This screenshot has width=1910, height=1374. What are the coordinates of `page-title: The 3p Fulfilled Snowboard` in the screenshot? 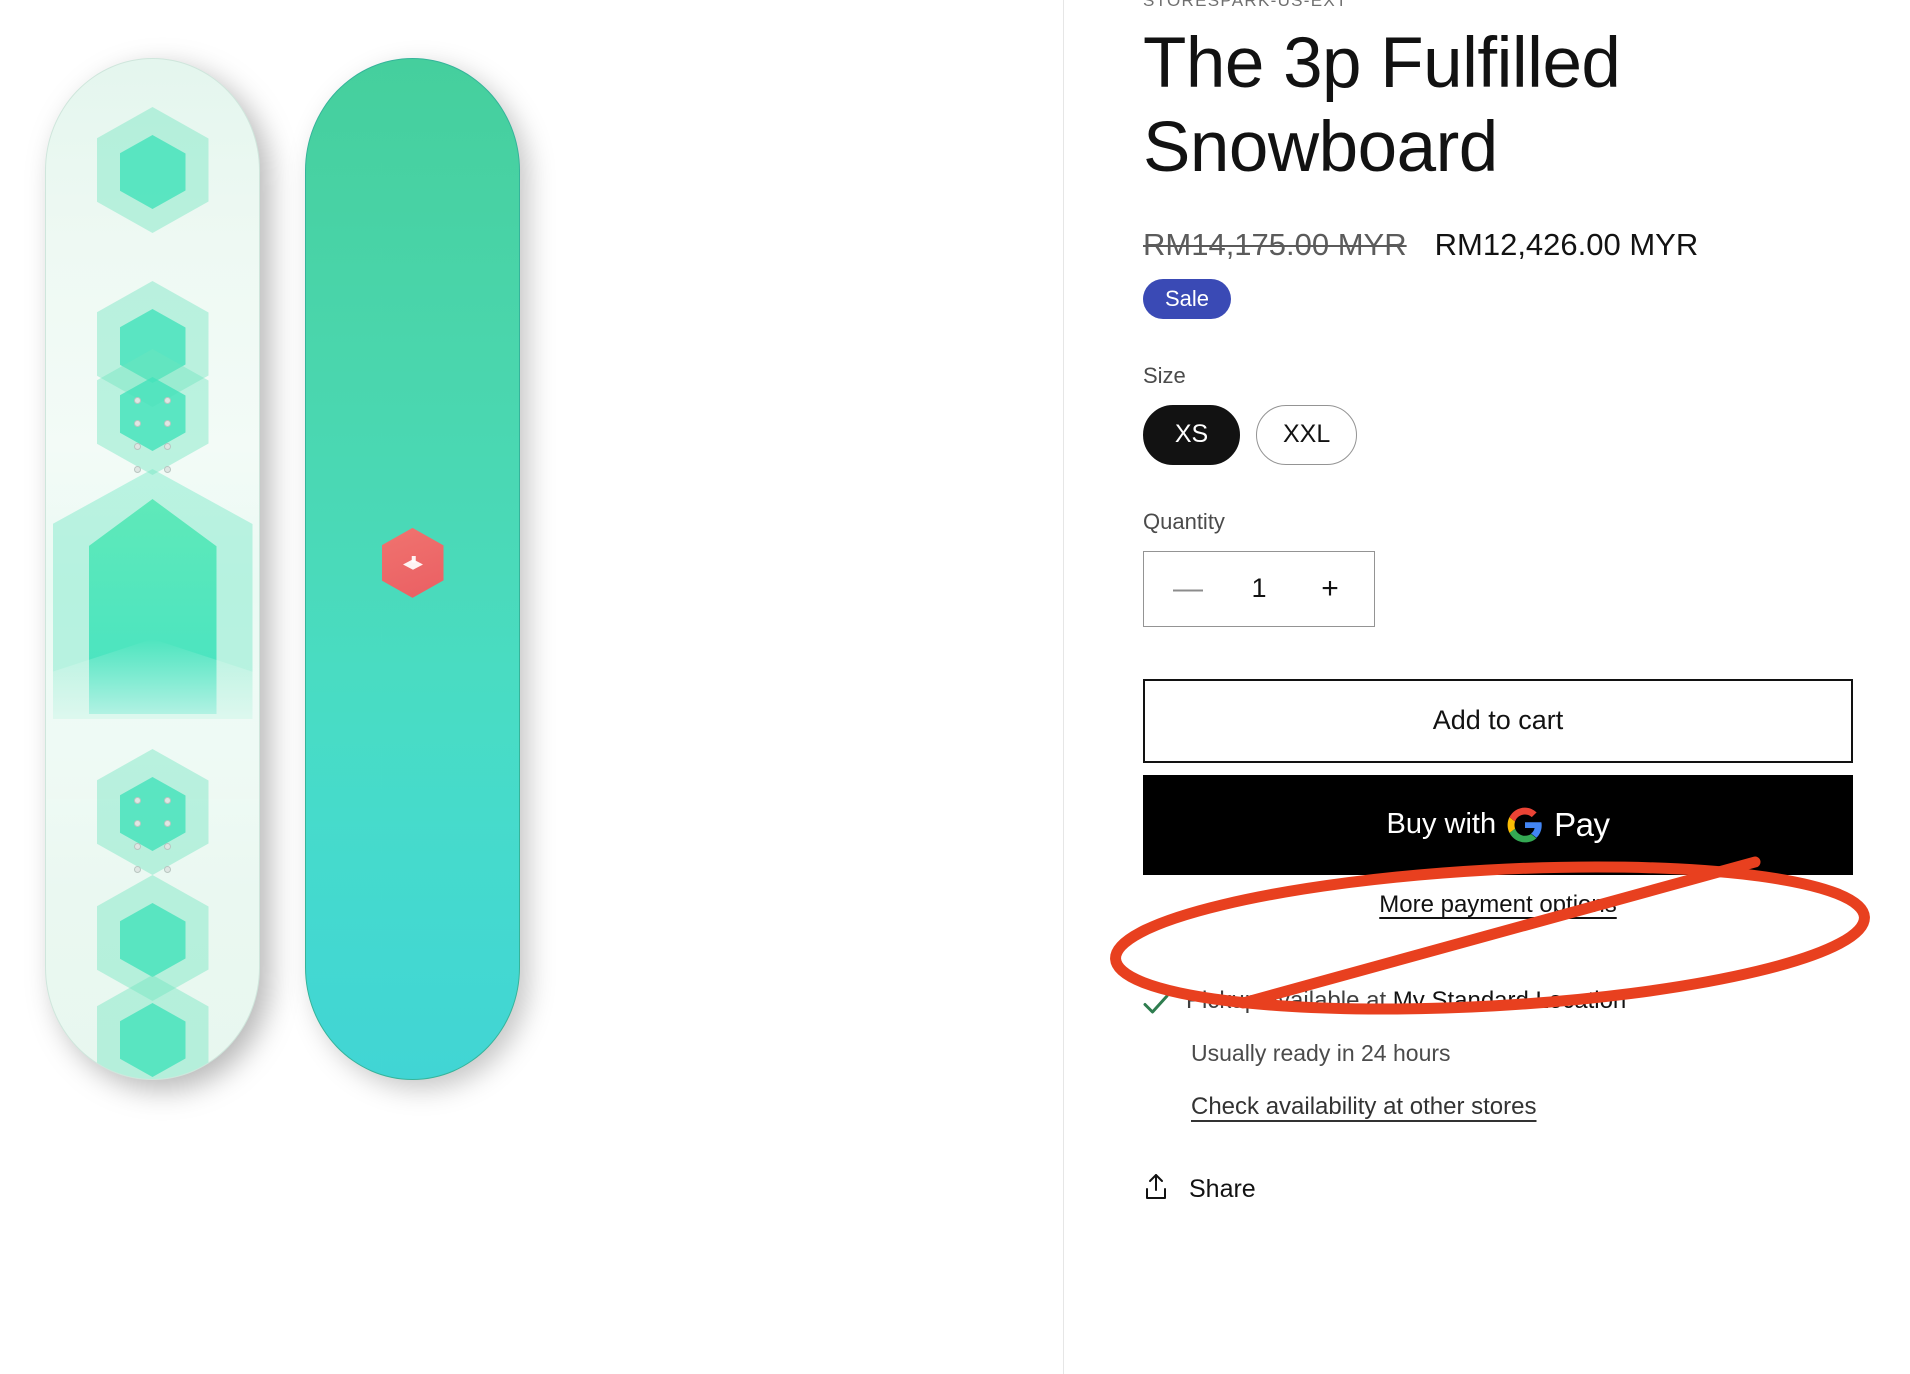 It's located at (1382, 106).